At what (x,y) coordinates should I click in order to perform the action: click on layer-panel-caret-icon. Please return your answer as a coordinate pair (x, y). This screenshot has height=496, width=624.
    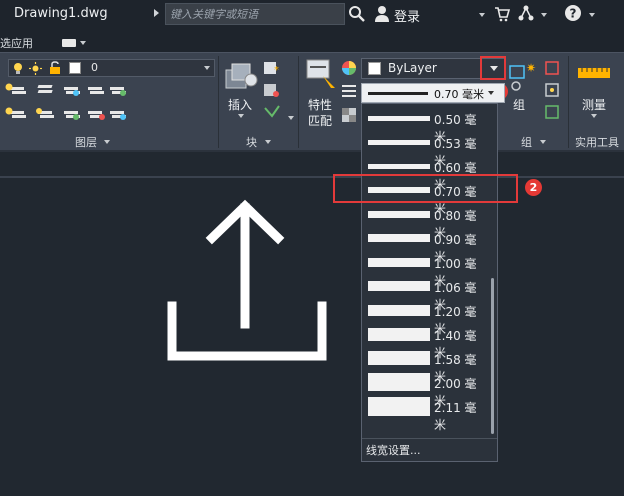
    Looking at the image, I should click on (107, 142).